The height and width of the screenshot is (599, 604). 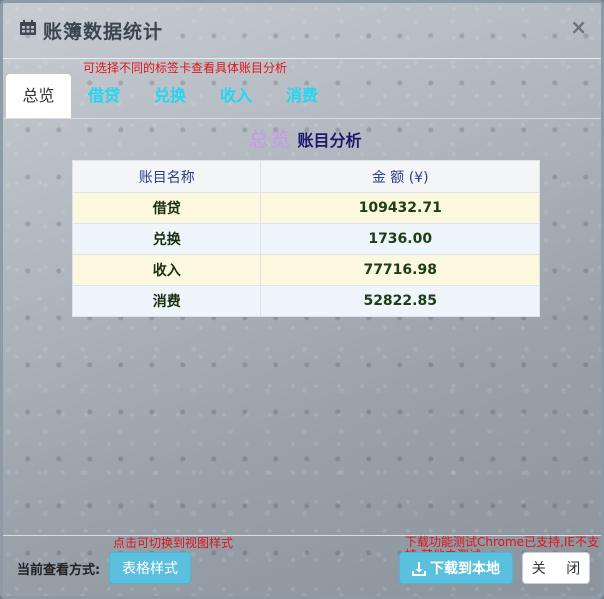 What do you see at coordinates (103, 32) in the screenshot?
I see `dialog-title: 账簿数据统计` at bounding box center [103, 32].